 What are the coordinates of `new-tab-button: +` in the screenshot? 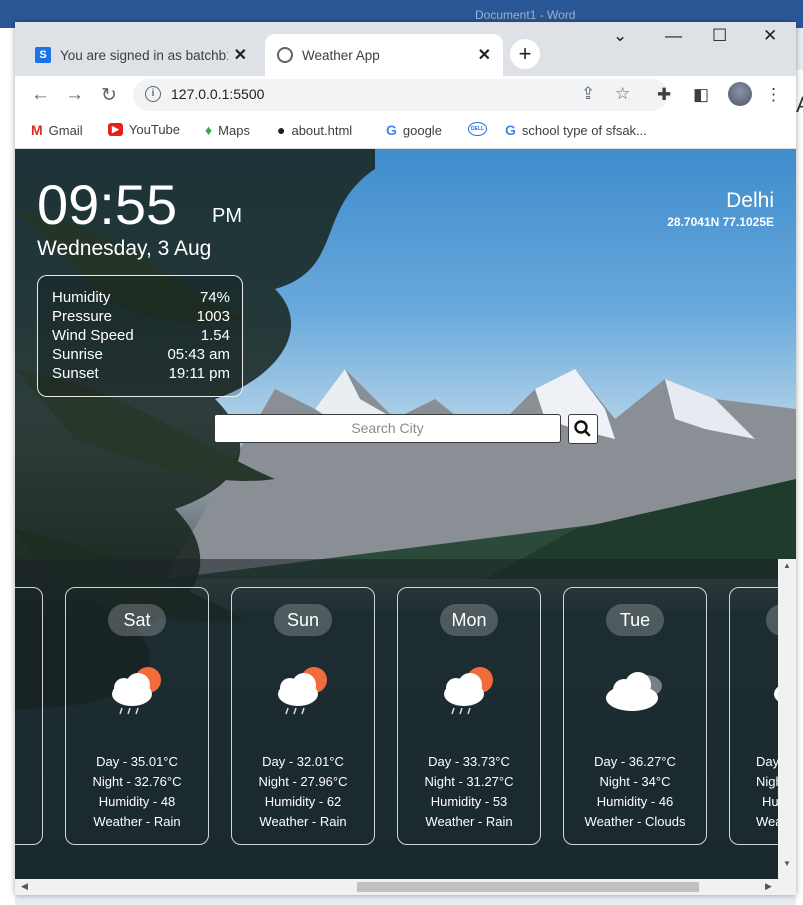 It's located at (525, 54).